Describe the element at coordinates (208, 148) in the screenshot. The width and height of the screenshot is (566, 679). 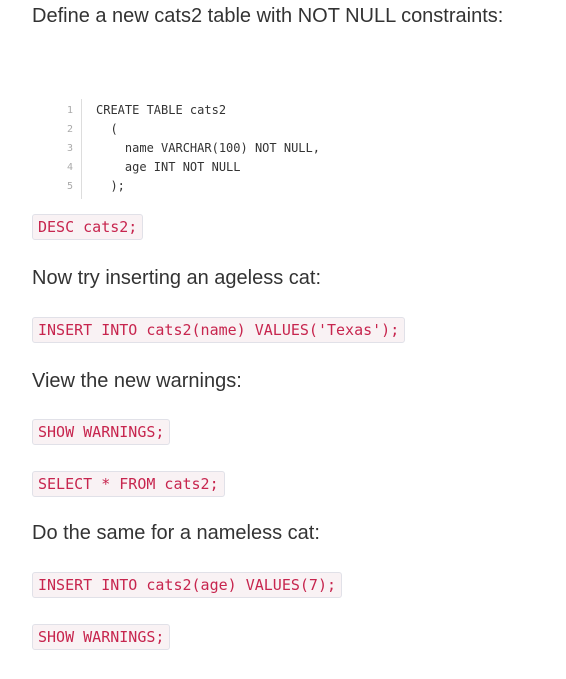
I see `code-line: name VARCHAR(100) NOT NULL,` at that location.